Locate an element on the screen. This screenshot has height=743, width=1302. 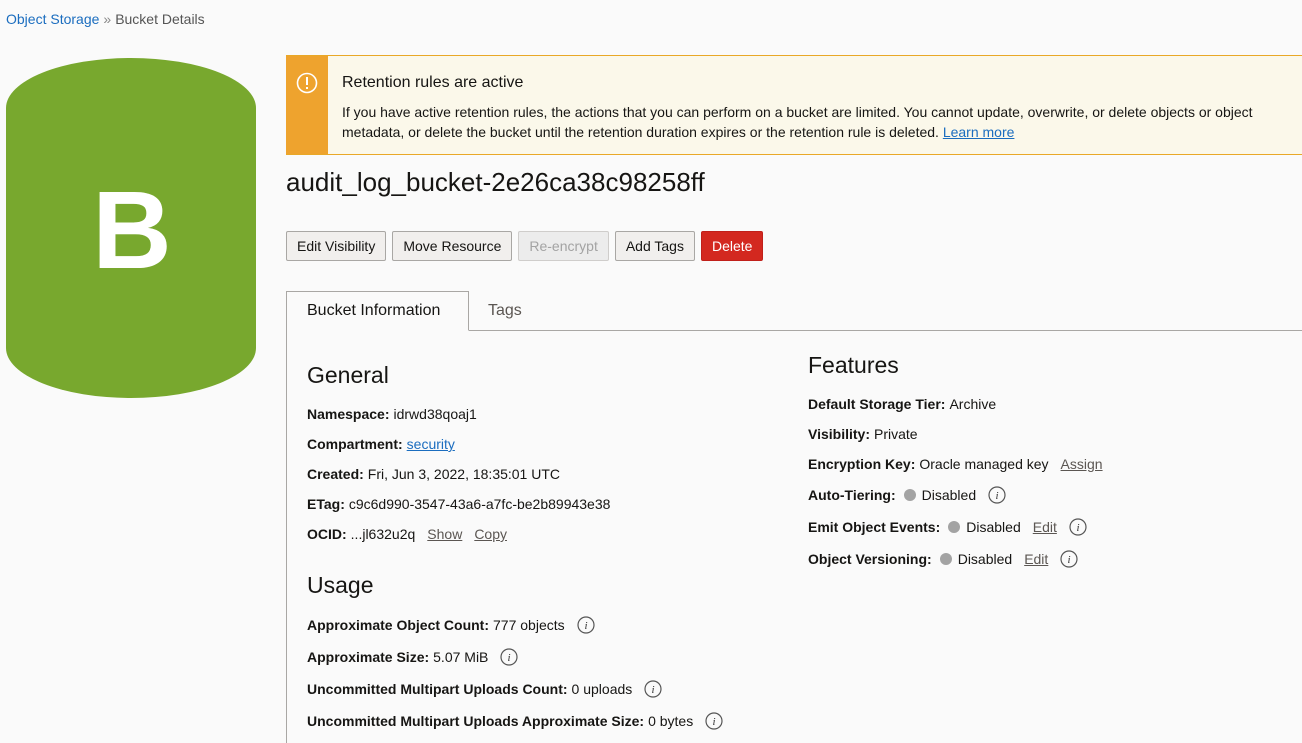
emit-events-label: Emit Object Events: is located at coordinates (874, 527).